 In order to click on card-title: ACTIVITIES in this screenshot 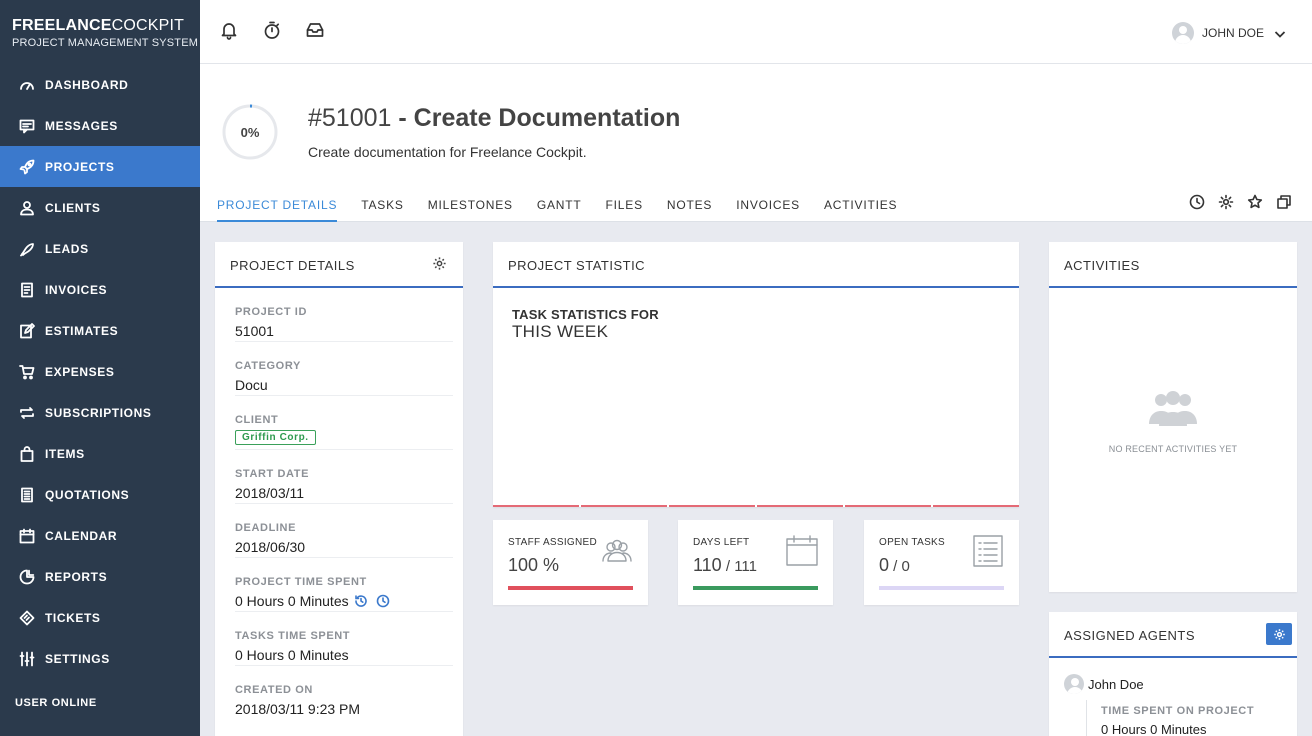, I will do `click(1173, 265)`.